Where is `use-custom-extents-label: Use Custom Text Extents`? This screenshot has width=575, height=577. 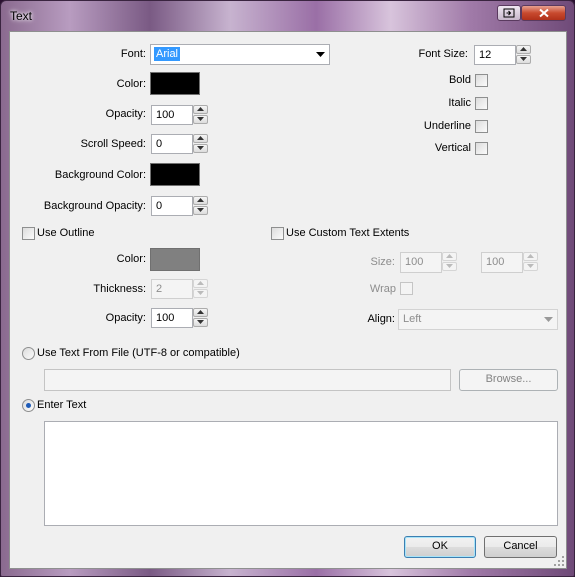 use-custom-extents-label: Use Custom Text Extents is located at coordinates (348, 233).